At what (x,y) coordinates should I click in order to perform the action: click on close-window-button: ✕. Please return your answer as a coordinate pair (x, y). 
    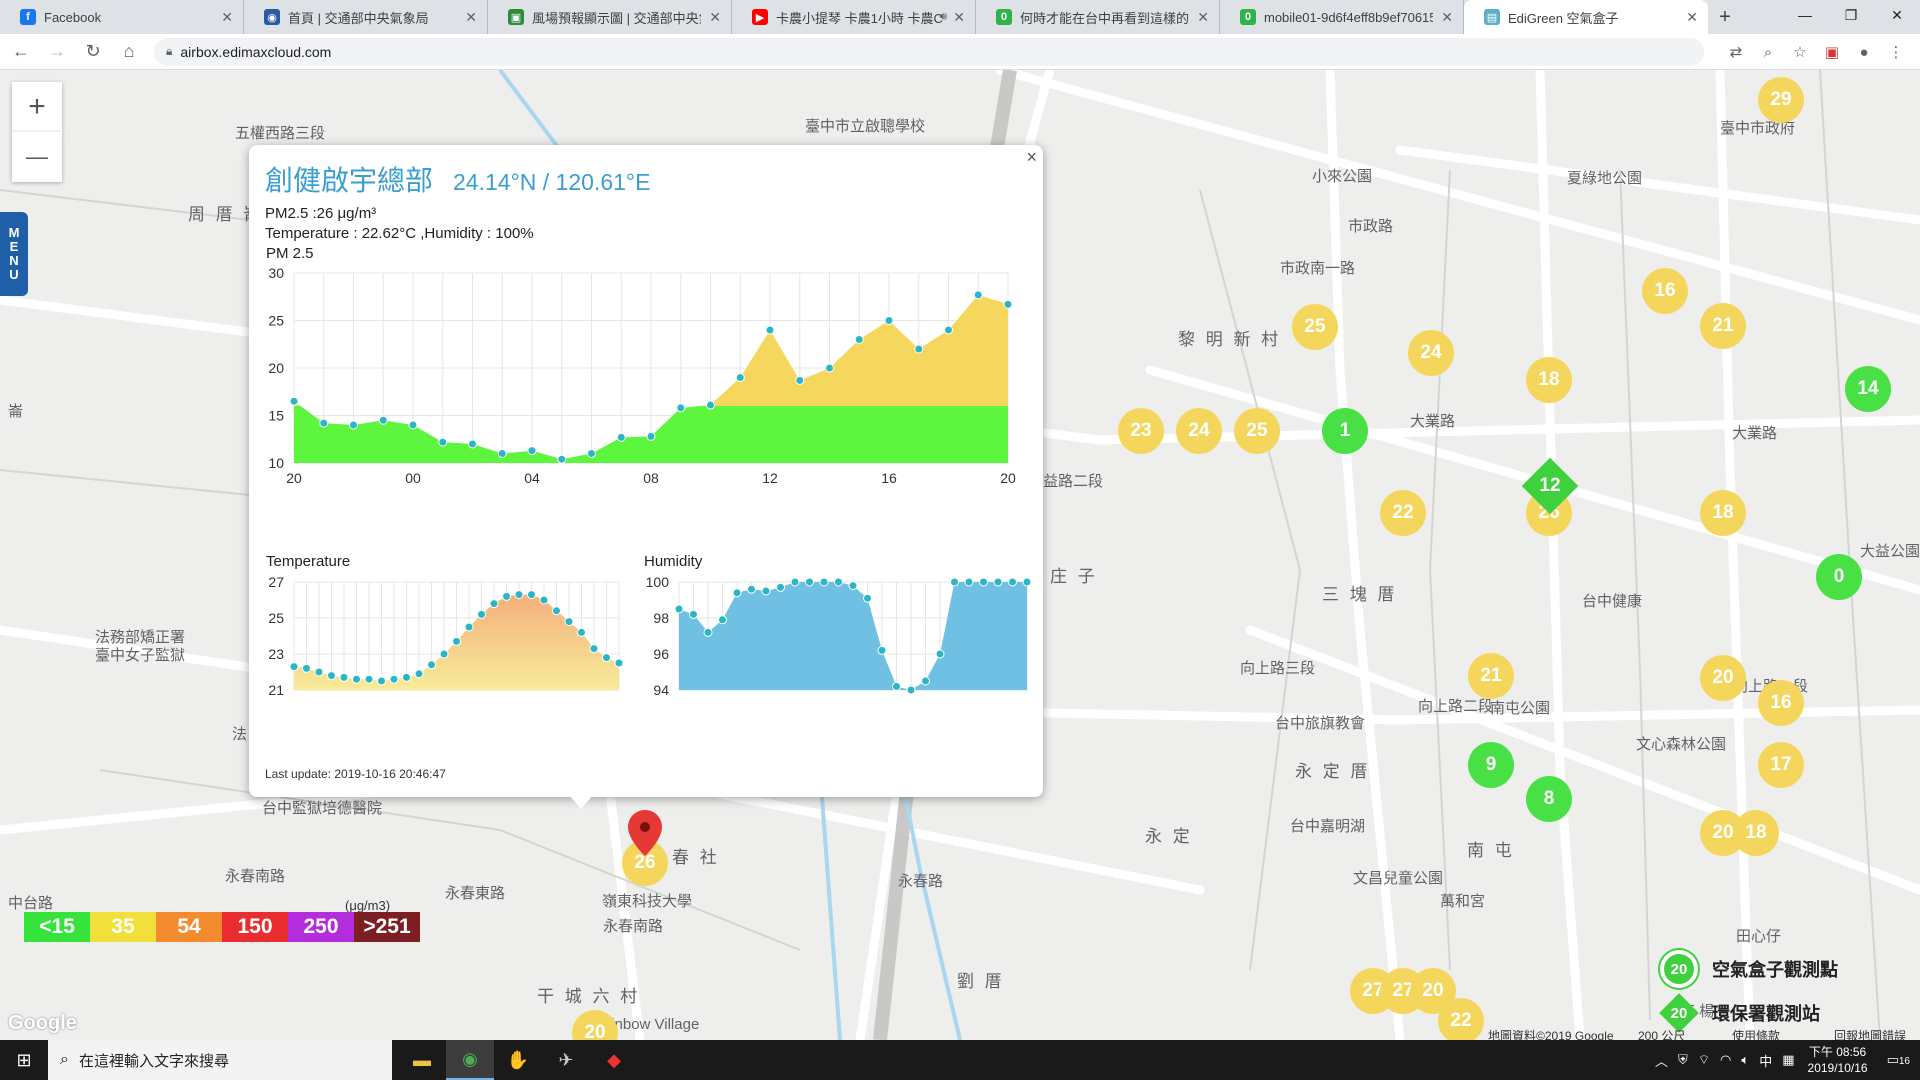
    Looking at the image, I should click on (1897, 15).